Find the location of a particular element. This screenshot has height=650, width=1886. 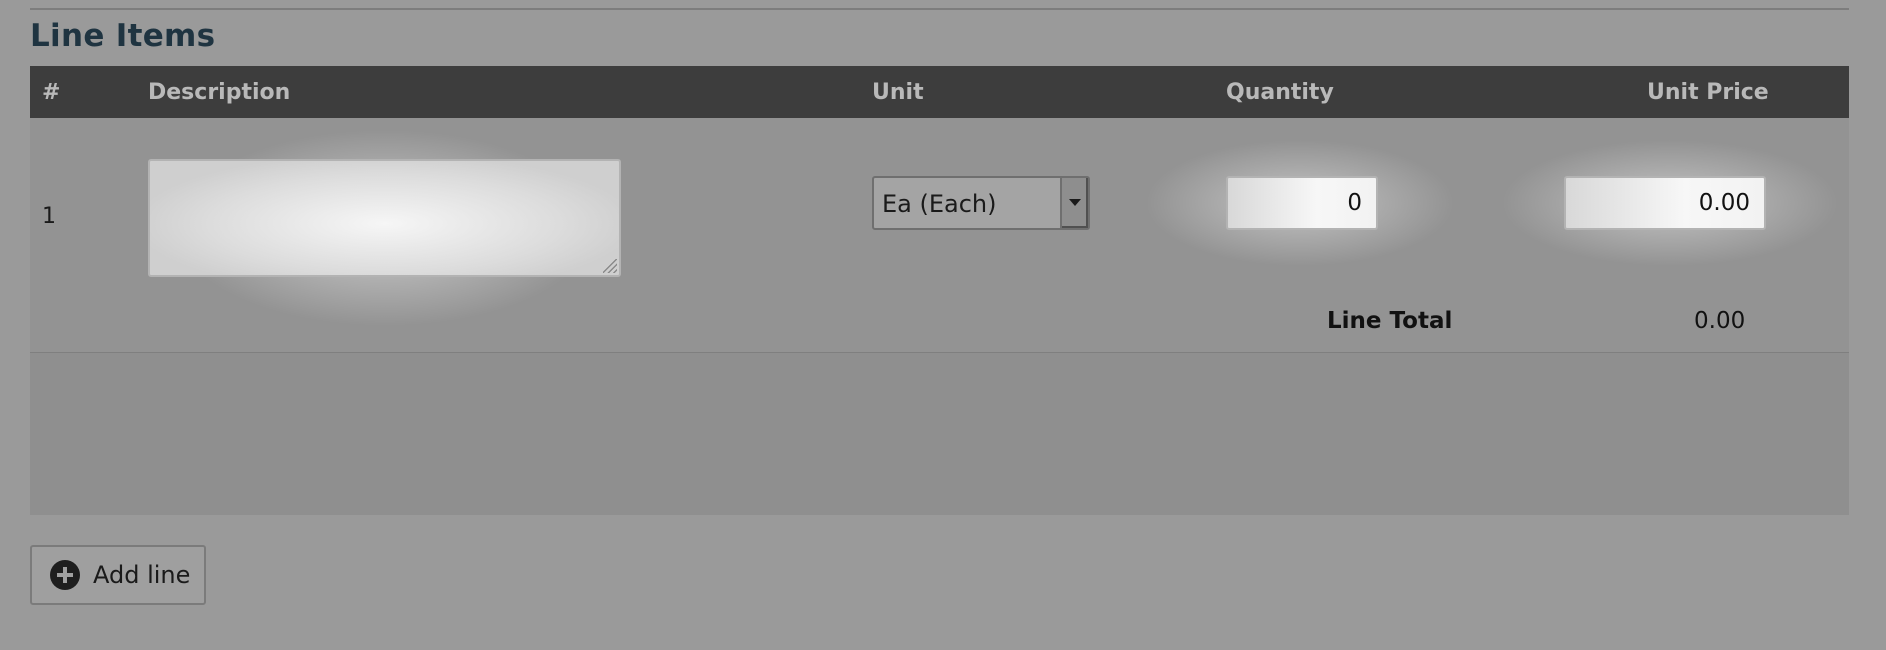

row-number: 1 is located at coordinates (49, 216).